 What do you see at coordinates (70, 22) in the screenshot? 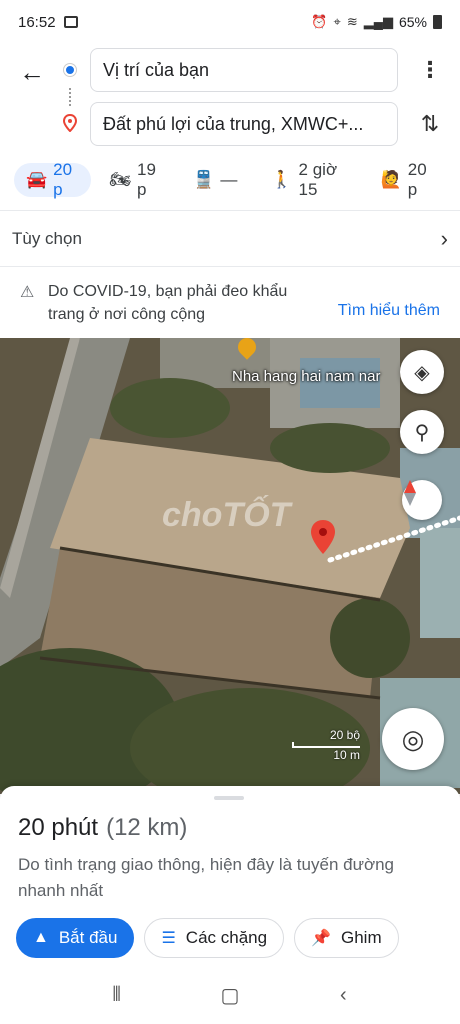
I see `gallery-icon` at bounding box center [70, 22].